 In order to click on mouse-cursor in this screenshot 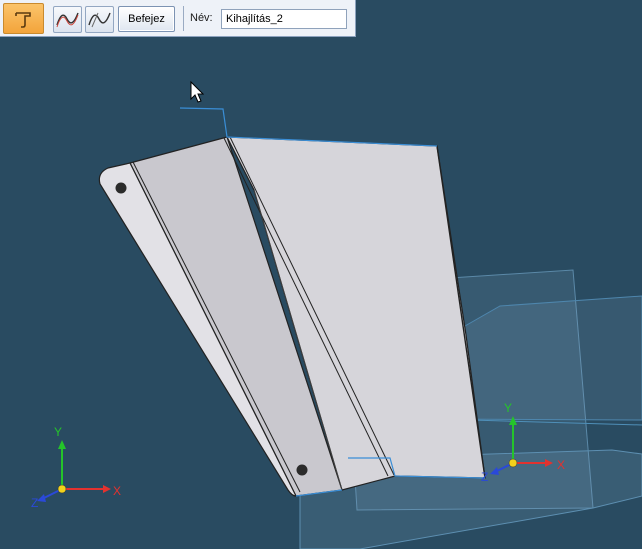, I will do `click(197, 91)`.